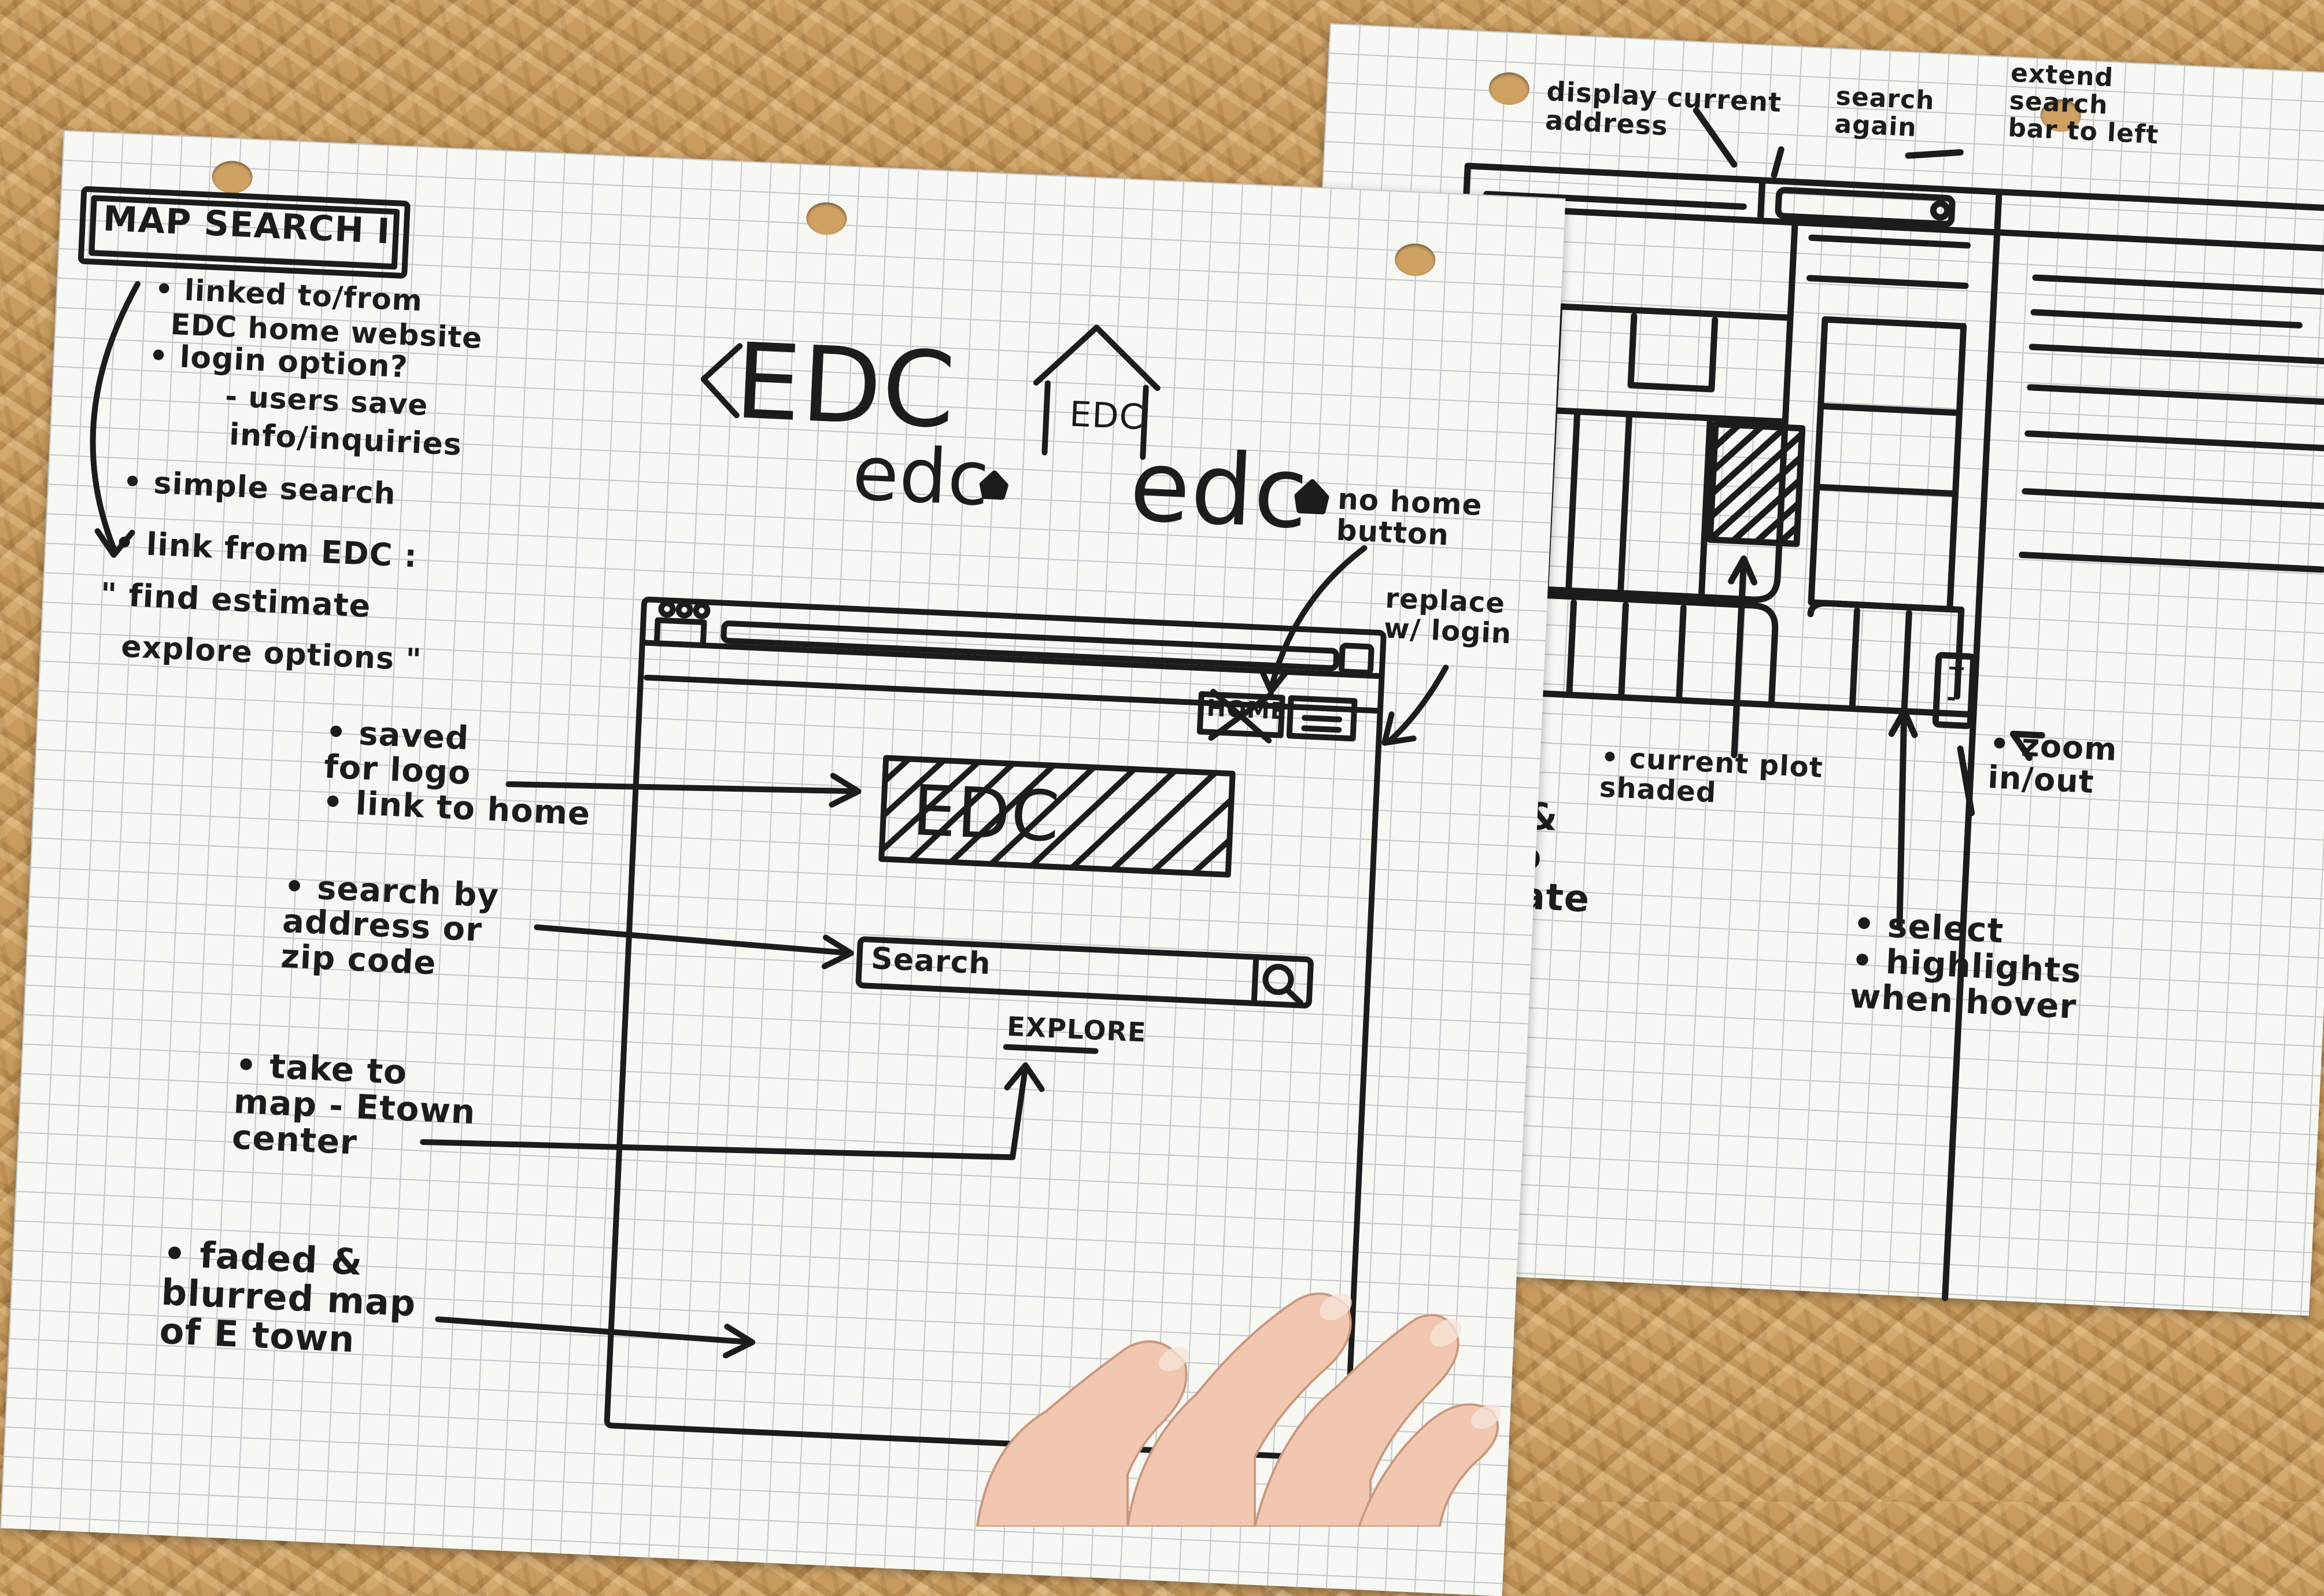 This screenshot has height=1596, width=2324. Describe the element at coordinates (1076, 1029) in the screenshot. I see `wireframe-explore-button: EXPLORE` at that location.